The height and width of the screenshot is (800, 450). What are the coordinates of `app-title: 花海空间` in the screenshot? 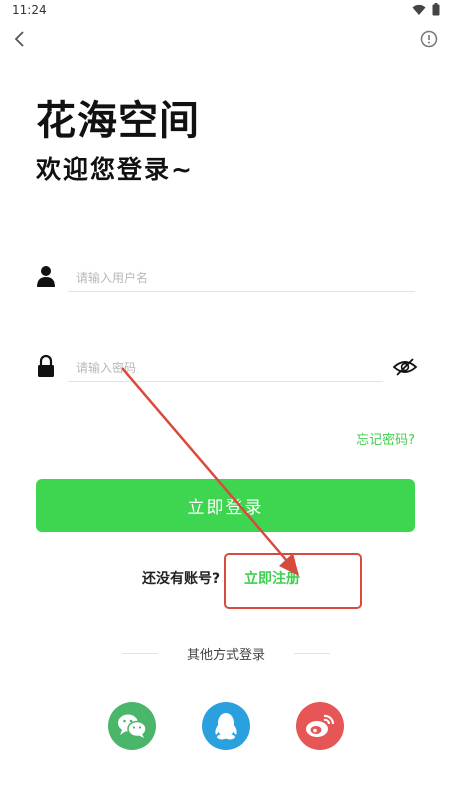 It's located at (118, 121).